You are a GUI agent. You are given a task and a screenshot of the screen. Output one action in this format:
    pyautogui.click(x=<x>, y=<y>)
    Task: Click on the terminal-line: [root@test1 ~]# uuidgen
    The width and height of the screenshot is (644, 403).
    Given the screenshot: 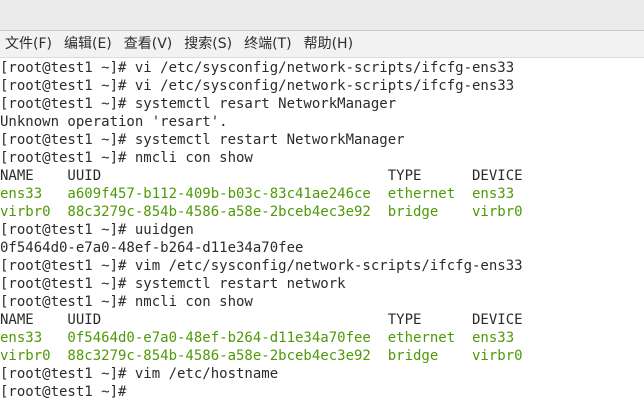 What is the action you would take?
    pyautogui.click(x=322, y=230)
    